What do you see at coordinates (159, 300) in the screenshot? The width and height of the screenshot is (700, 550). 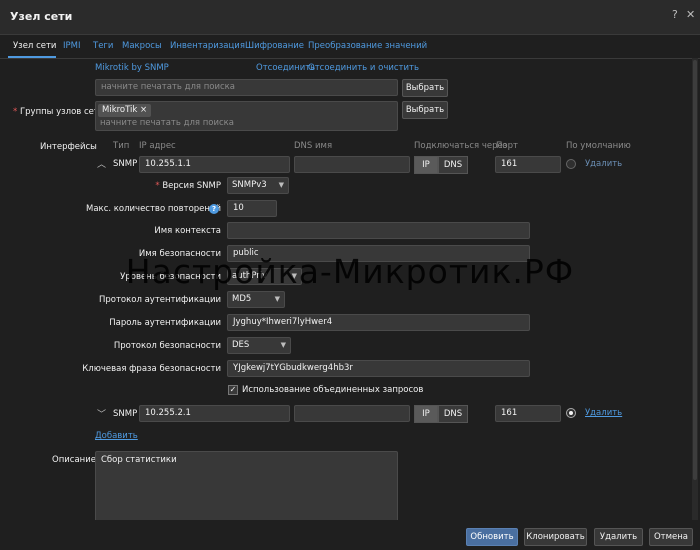 I see `authproto-label: Протокол аутентификации` at bounding box center [159, 300].